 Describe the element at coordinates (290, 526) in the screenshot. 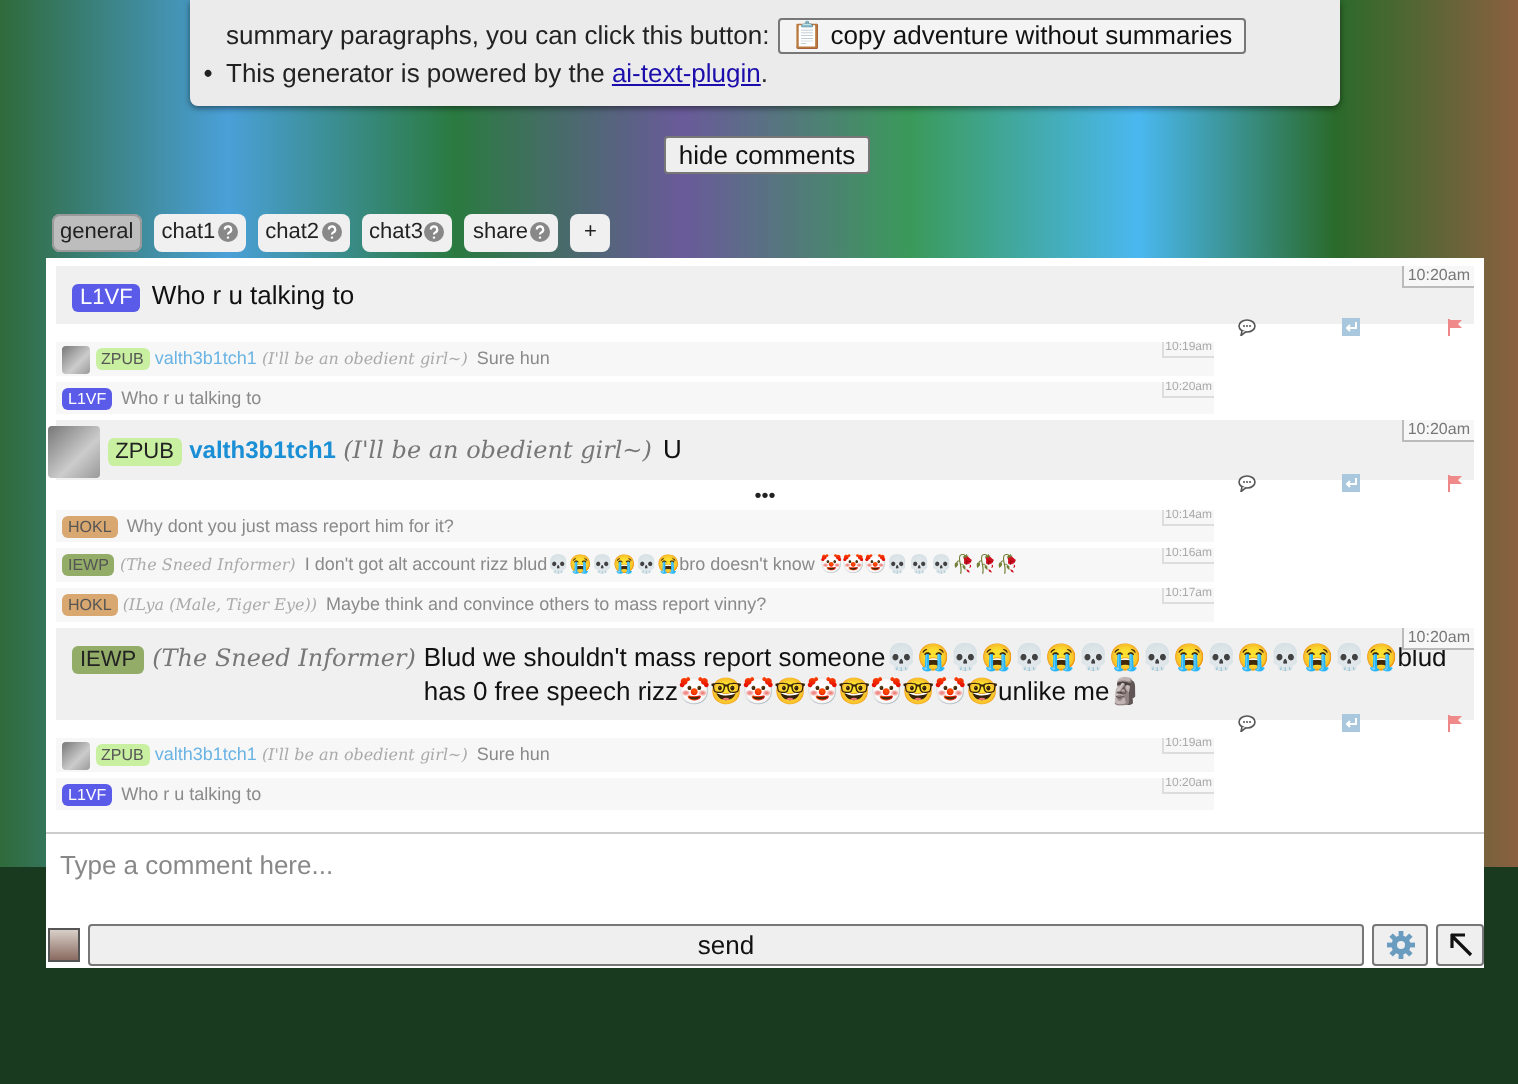

I see `message-text: Why dont you just mass report him for it?` at that location.